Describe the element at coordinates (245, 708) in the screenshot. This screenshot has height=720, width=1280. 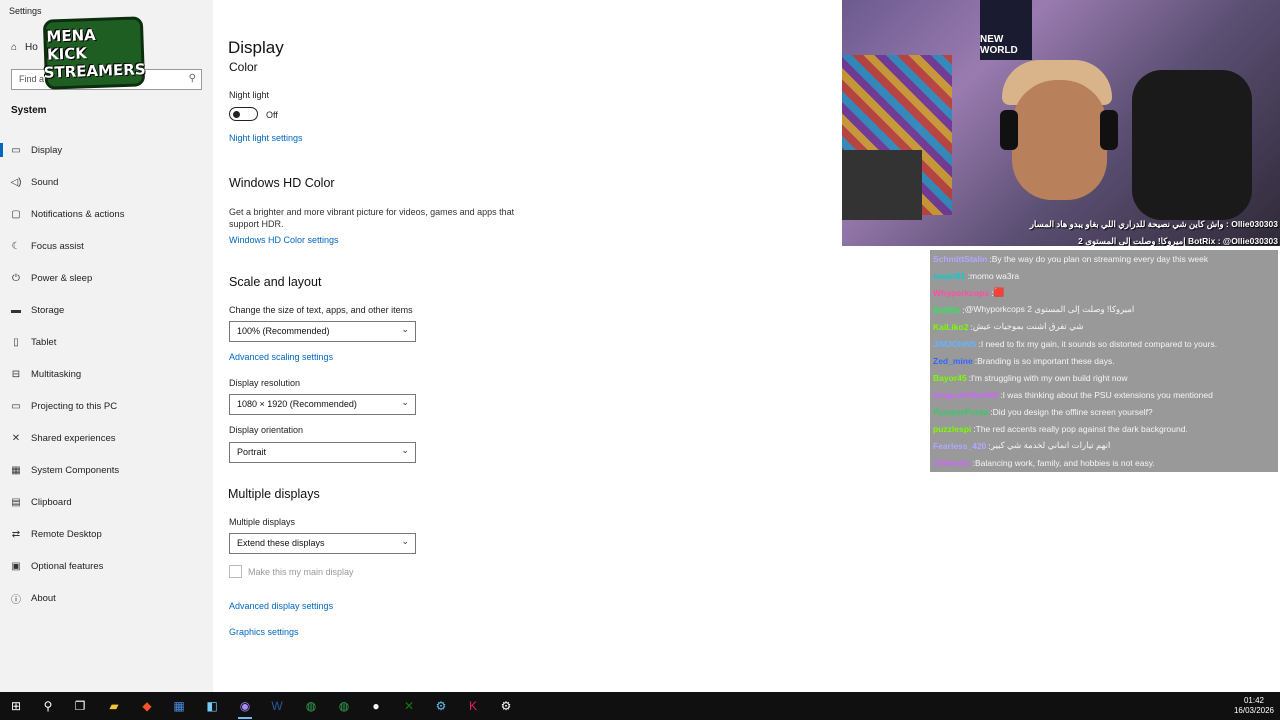
I see `obs-icon: ◉` at that location.